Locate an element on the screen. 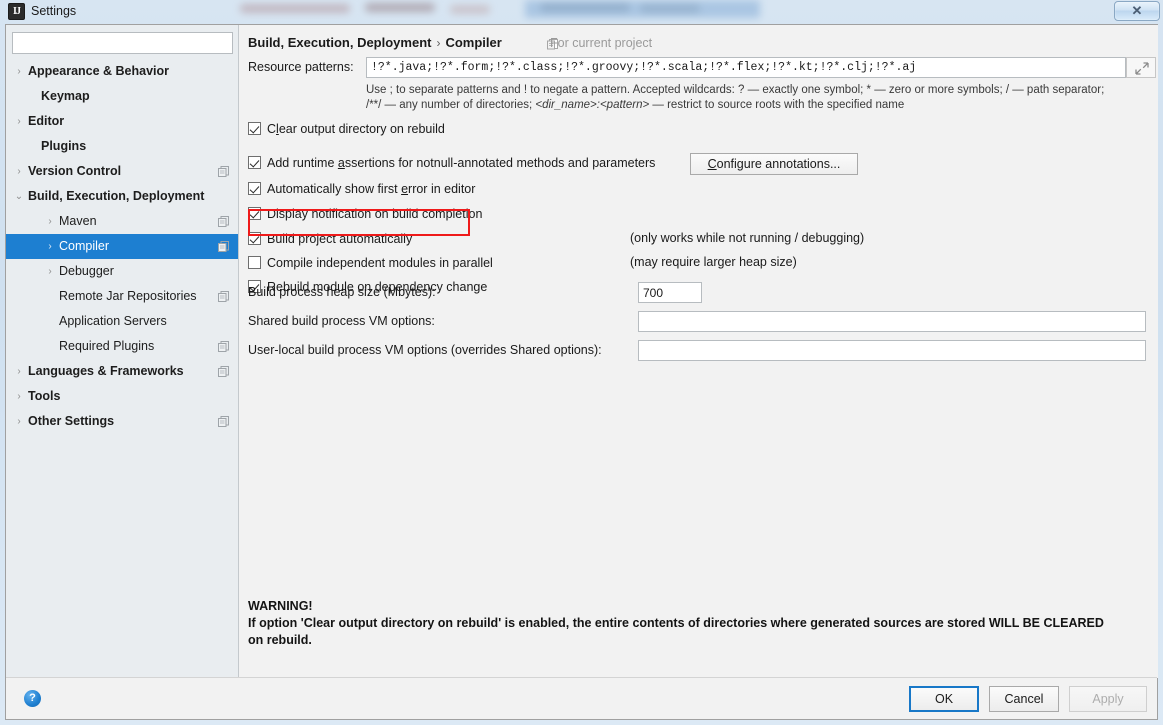 The width and height of the screenshot is (1163, 725). app-icon-glyph: IJ is located at coordinates (17, 11).